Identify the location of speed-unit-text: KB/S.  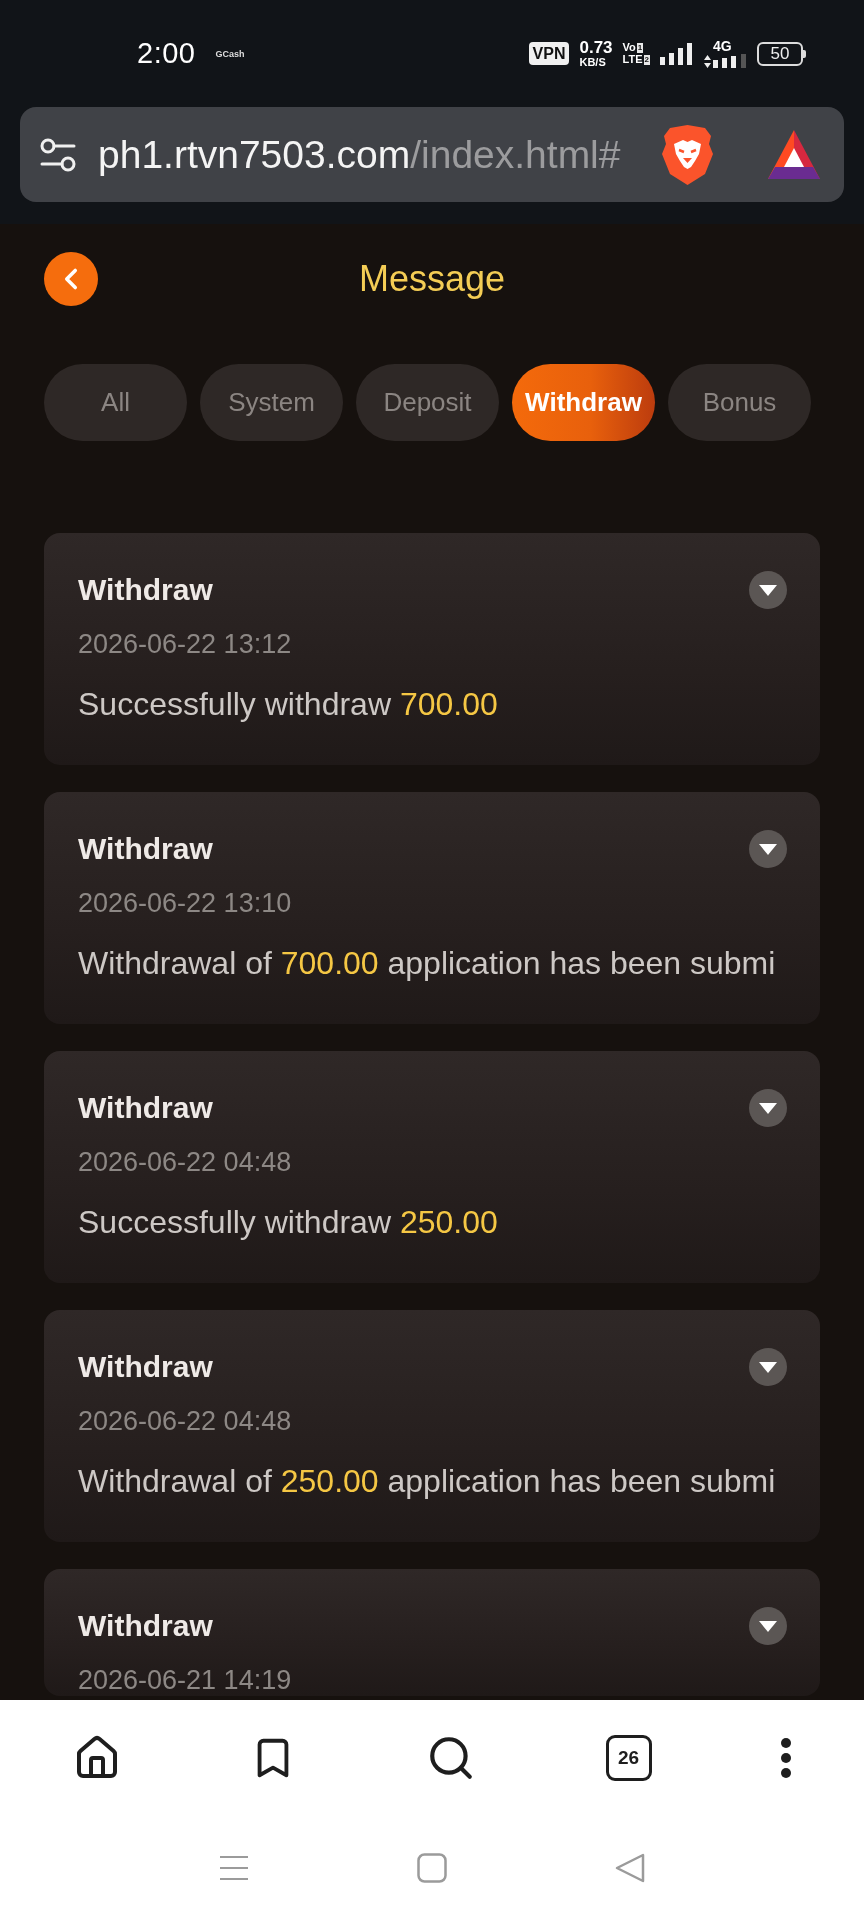
(592, 62).